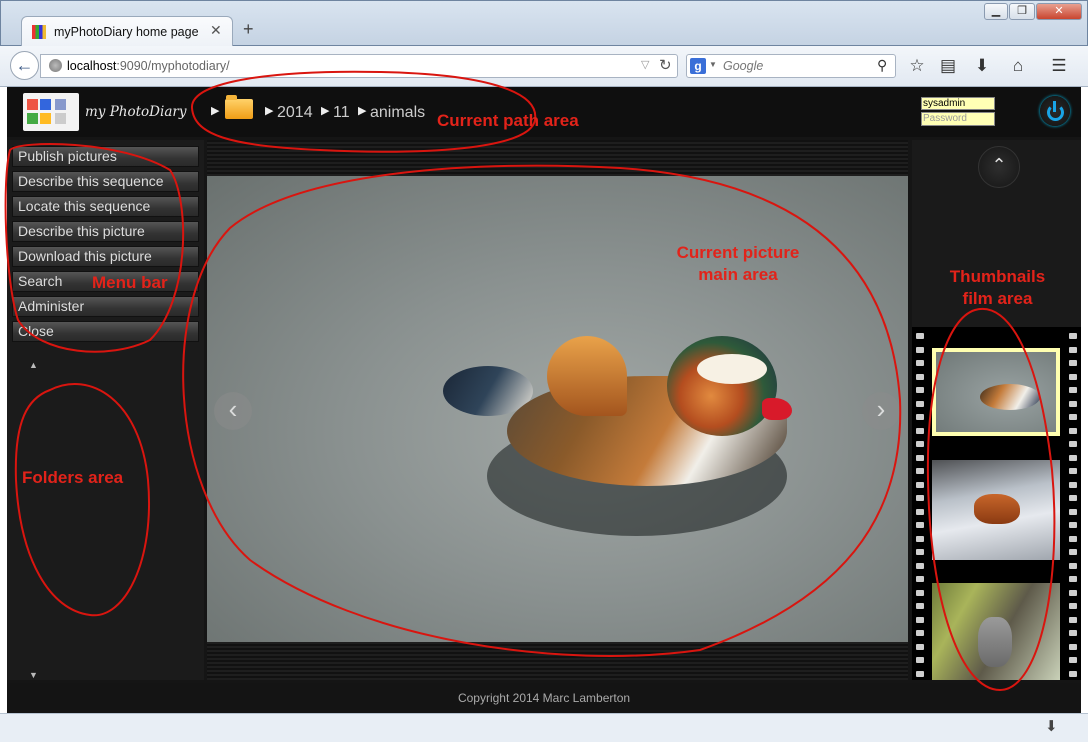  Describe the element at coordinates (997, 298) in the screenshot. I see `annotation-thumbs-line2: film area` at that location.